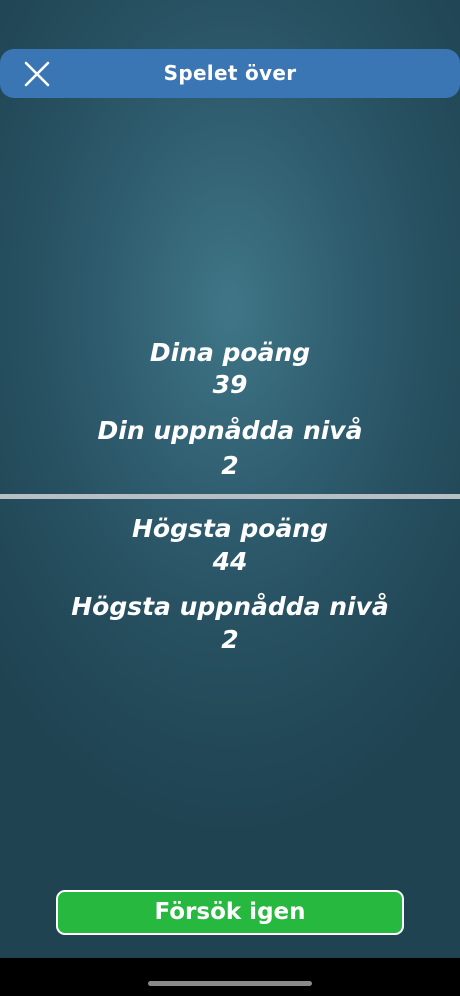 The height and width of the screenshot is (996, 460). I want to click on page-title: Spelet över, so click(230, 73).